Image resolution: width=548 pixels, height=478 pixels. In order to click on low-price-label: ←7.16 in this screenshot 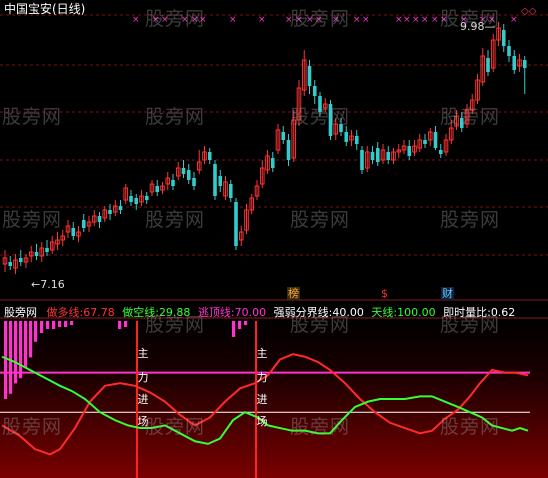, I will do `click(48, 284)`.